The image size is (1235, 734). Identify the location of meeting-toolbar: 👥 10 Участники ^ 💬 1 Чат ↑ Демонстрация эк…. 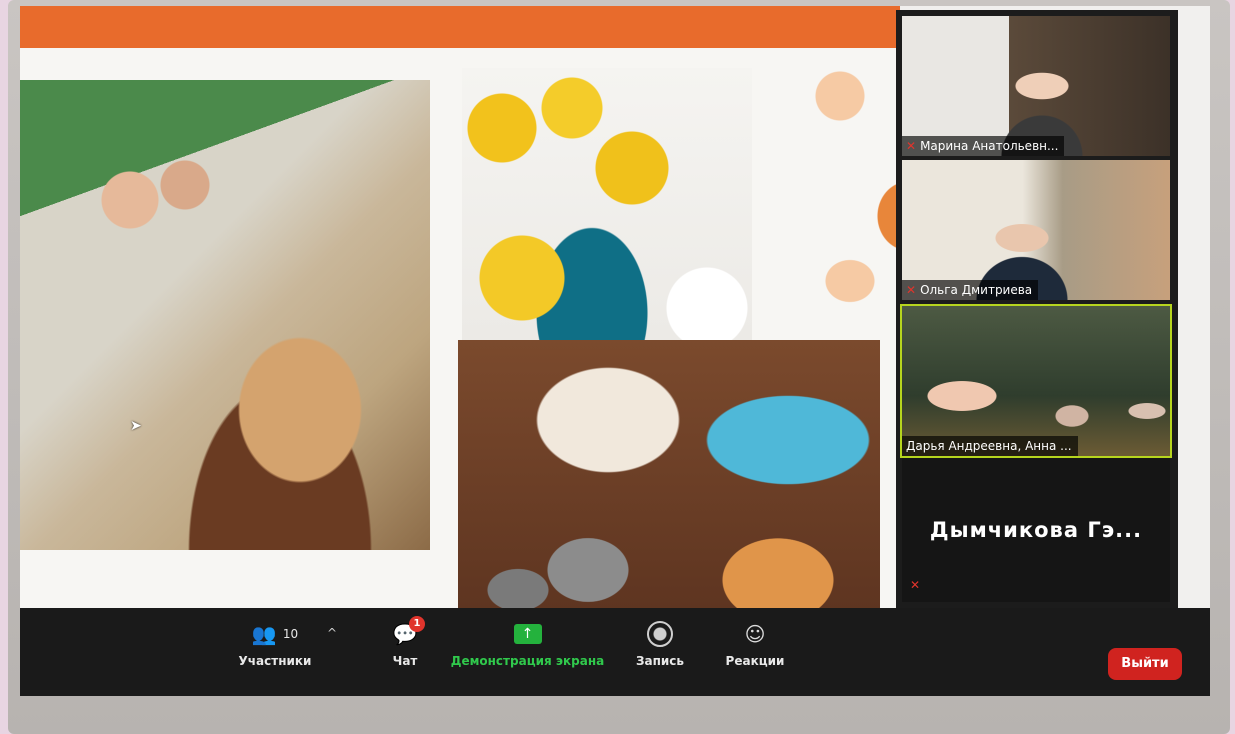
(615, 652).